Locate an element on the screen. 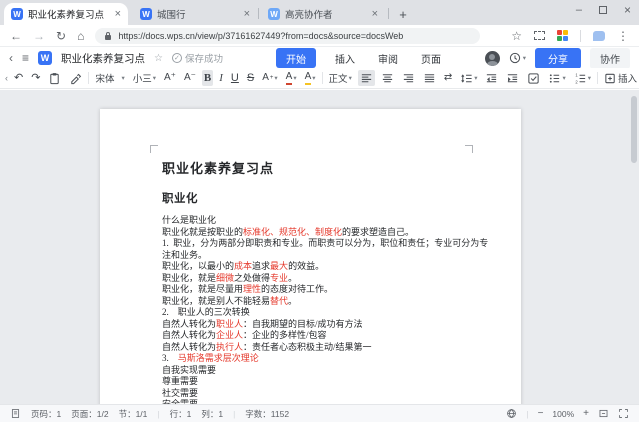 The image size is (639, 422). messenger-extension-icon is located at coordinates (599, 35).